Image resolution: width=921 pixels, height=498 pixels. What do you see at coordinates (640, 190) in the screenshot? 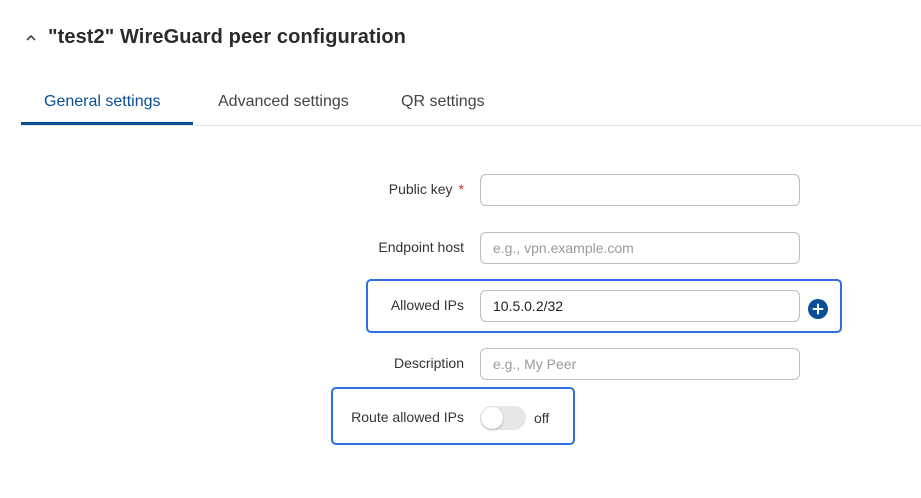
I see `public-key-input` at bounding box center [640, 190].